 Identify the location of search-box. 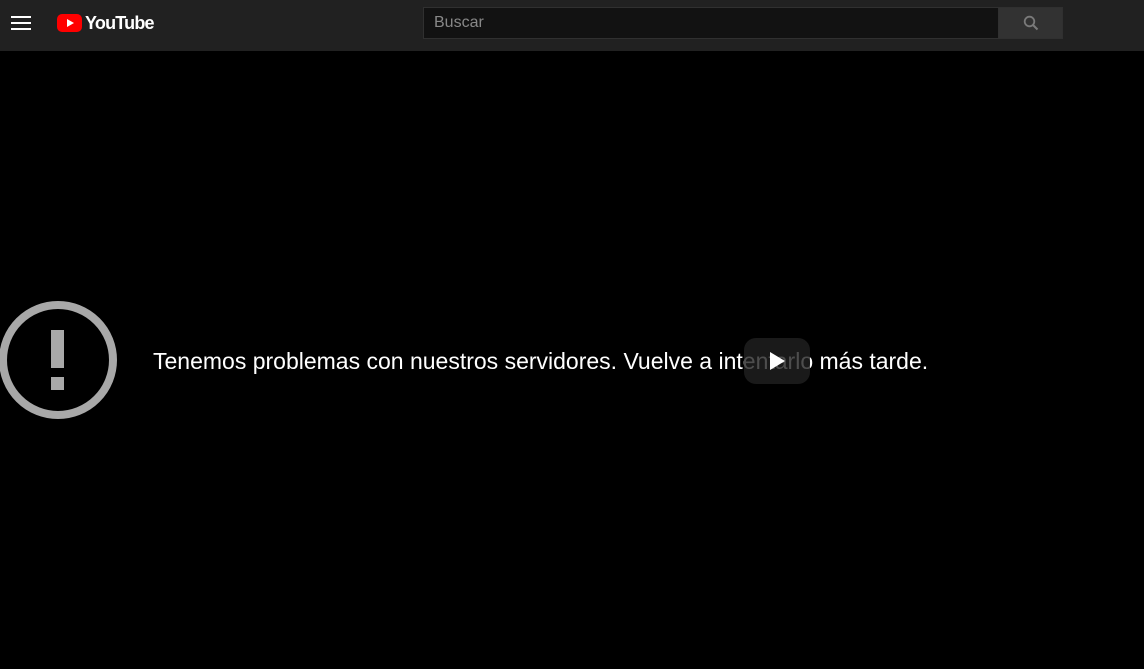
(743, 23).